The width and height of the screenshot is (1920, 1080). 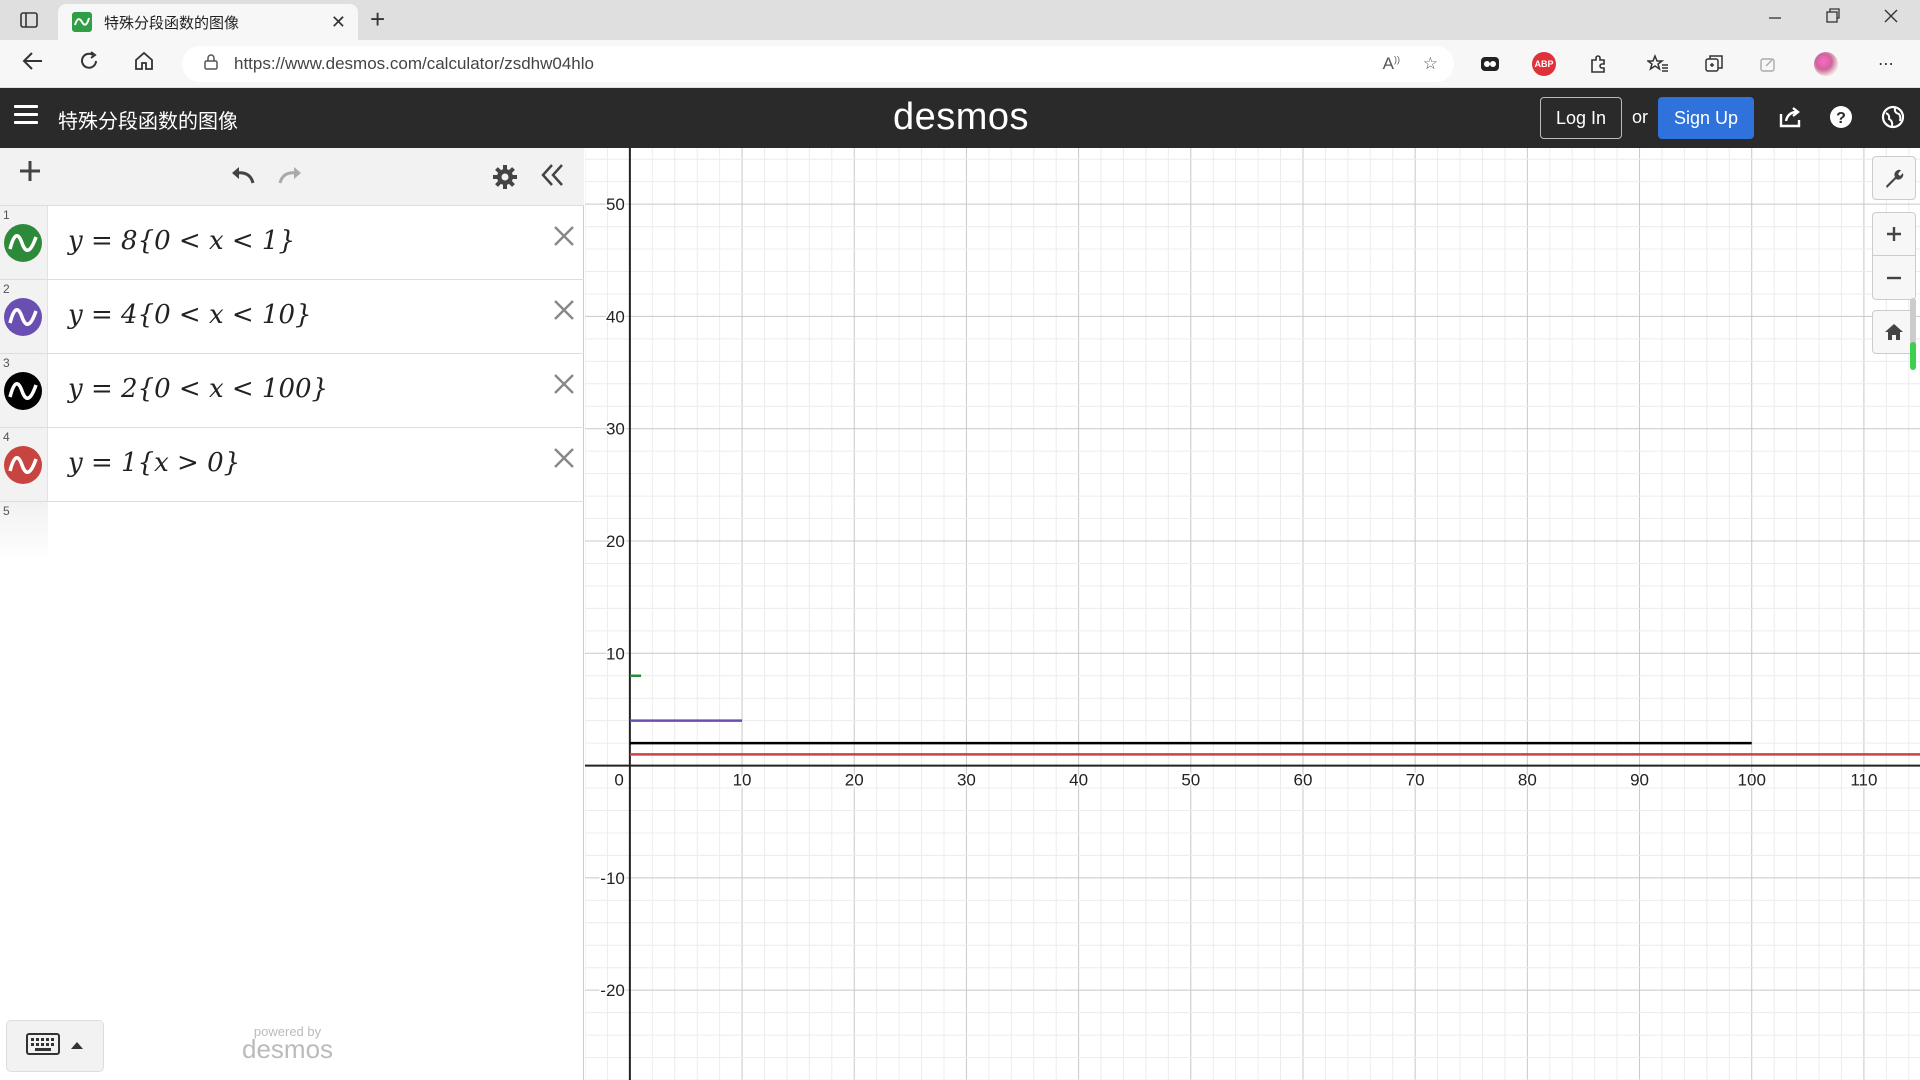 I want to click on help-icon: ?, so click(x=1841, y=117).